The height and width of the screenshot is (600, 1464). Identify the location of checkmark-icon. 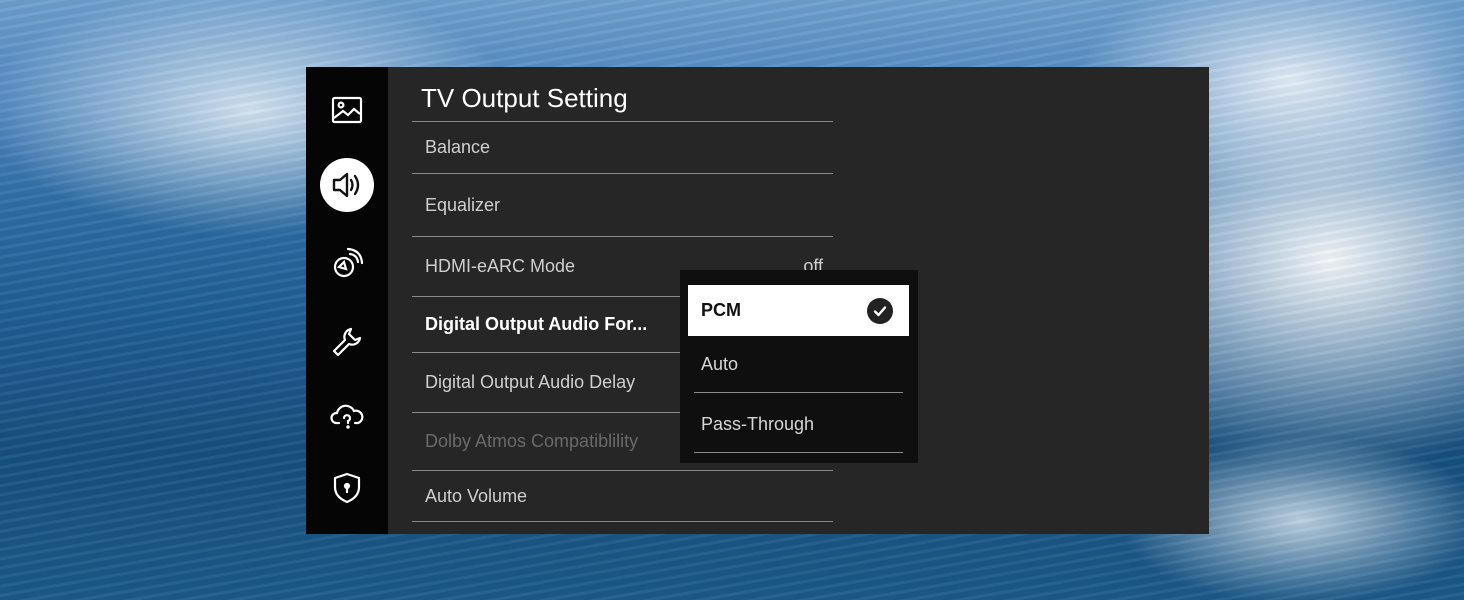
(880, 311).